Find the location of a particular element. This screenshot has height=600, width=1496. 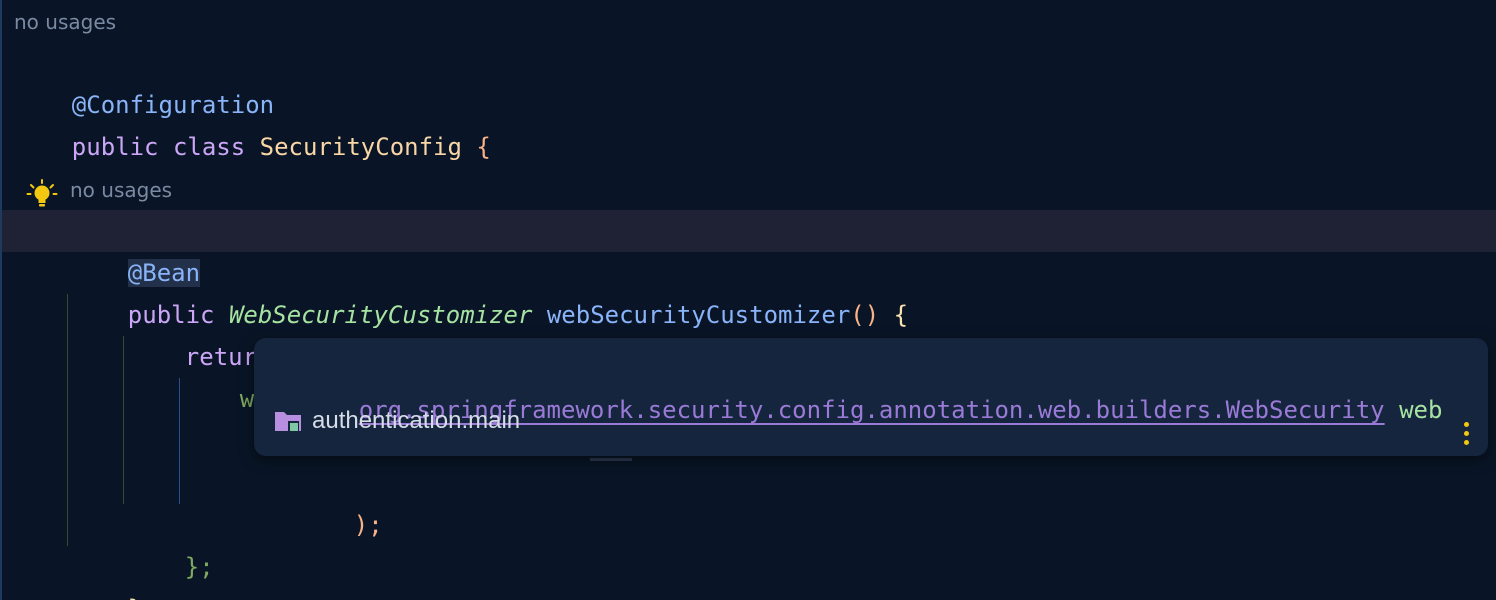

code-line-bean: @Bean is located at coordinates (135, 248).